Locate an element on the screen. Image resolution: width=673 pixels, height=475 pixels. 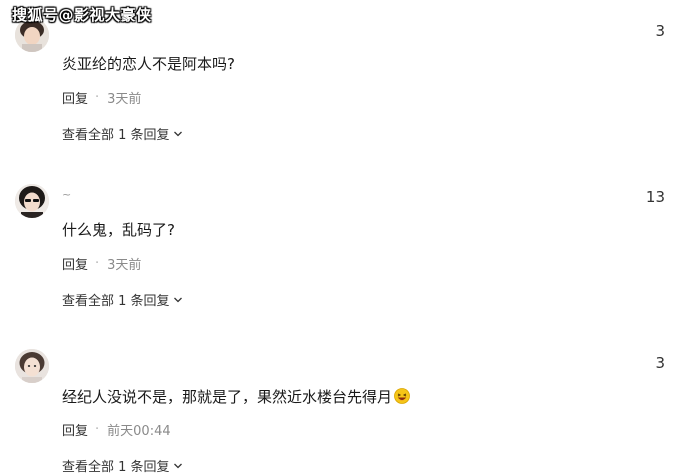
comment-text: 炎亚纶的恋人不是阿本吗? is located at coordinates (148, 64).